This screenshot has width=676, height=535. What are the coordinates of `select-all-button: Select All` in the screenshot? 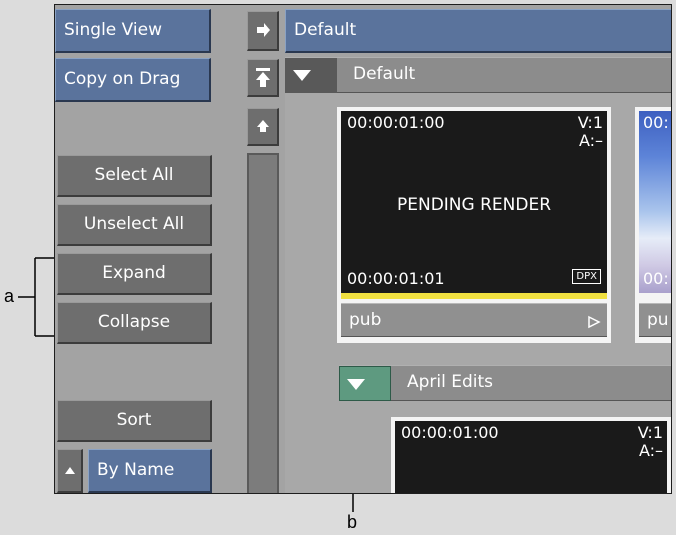 It's located at (134, 176).